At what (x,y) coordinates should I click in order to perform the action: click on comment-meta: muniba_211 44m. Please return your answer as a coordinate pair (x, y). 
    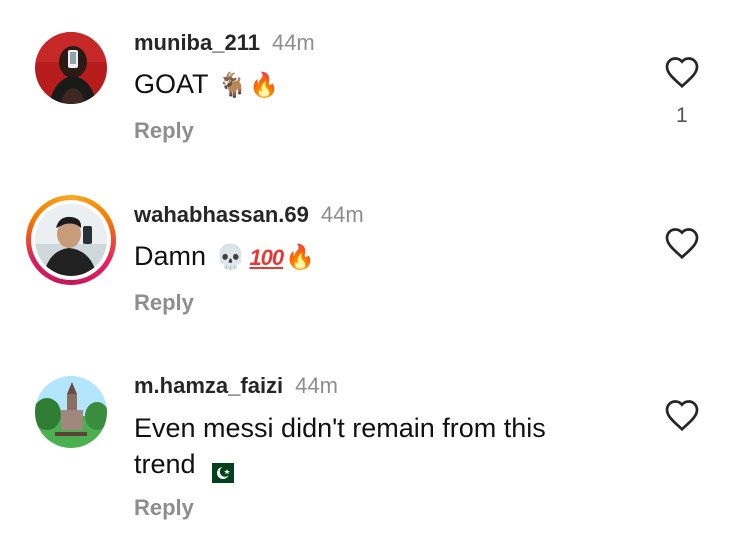
    Looking at the image, I should click on (224, 43).